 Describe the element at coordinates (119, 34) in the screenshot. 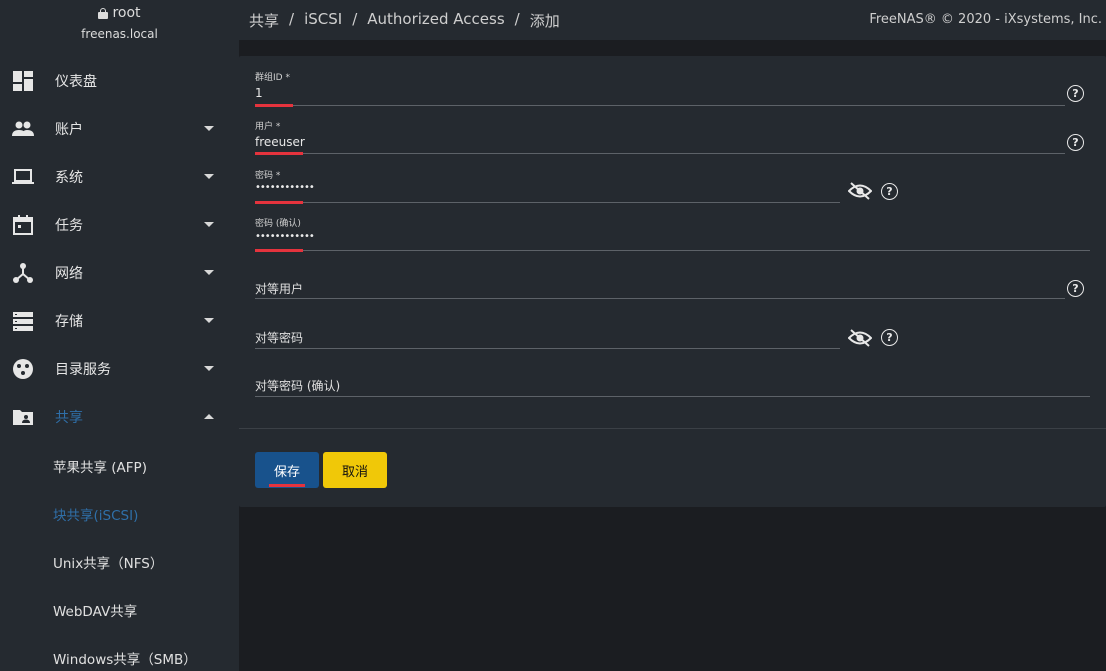

I see `user-host: freenas.local` at that location.